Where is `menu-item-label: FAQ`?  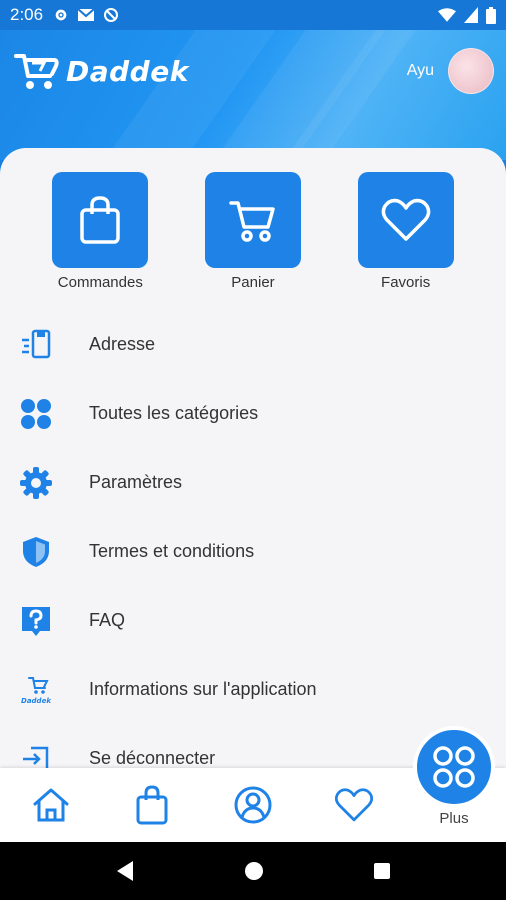 menu-item-label: FAQ is located at coordinates (107, 620).